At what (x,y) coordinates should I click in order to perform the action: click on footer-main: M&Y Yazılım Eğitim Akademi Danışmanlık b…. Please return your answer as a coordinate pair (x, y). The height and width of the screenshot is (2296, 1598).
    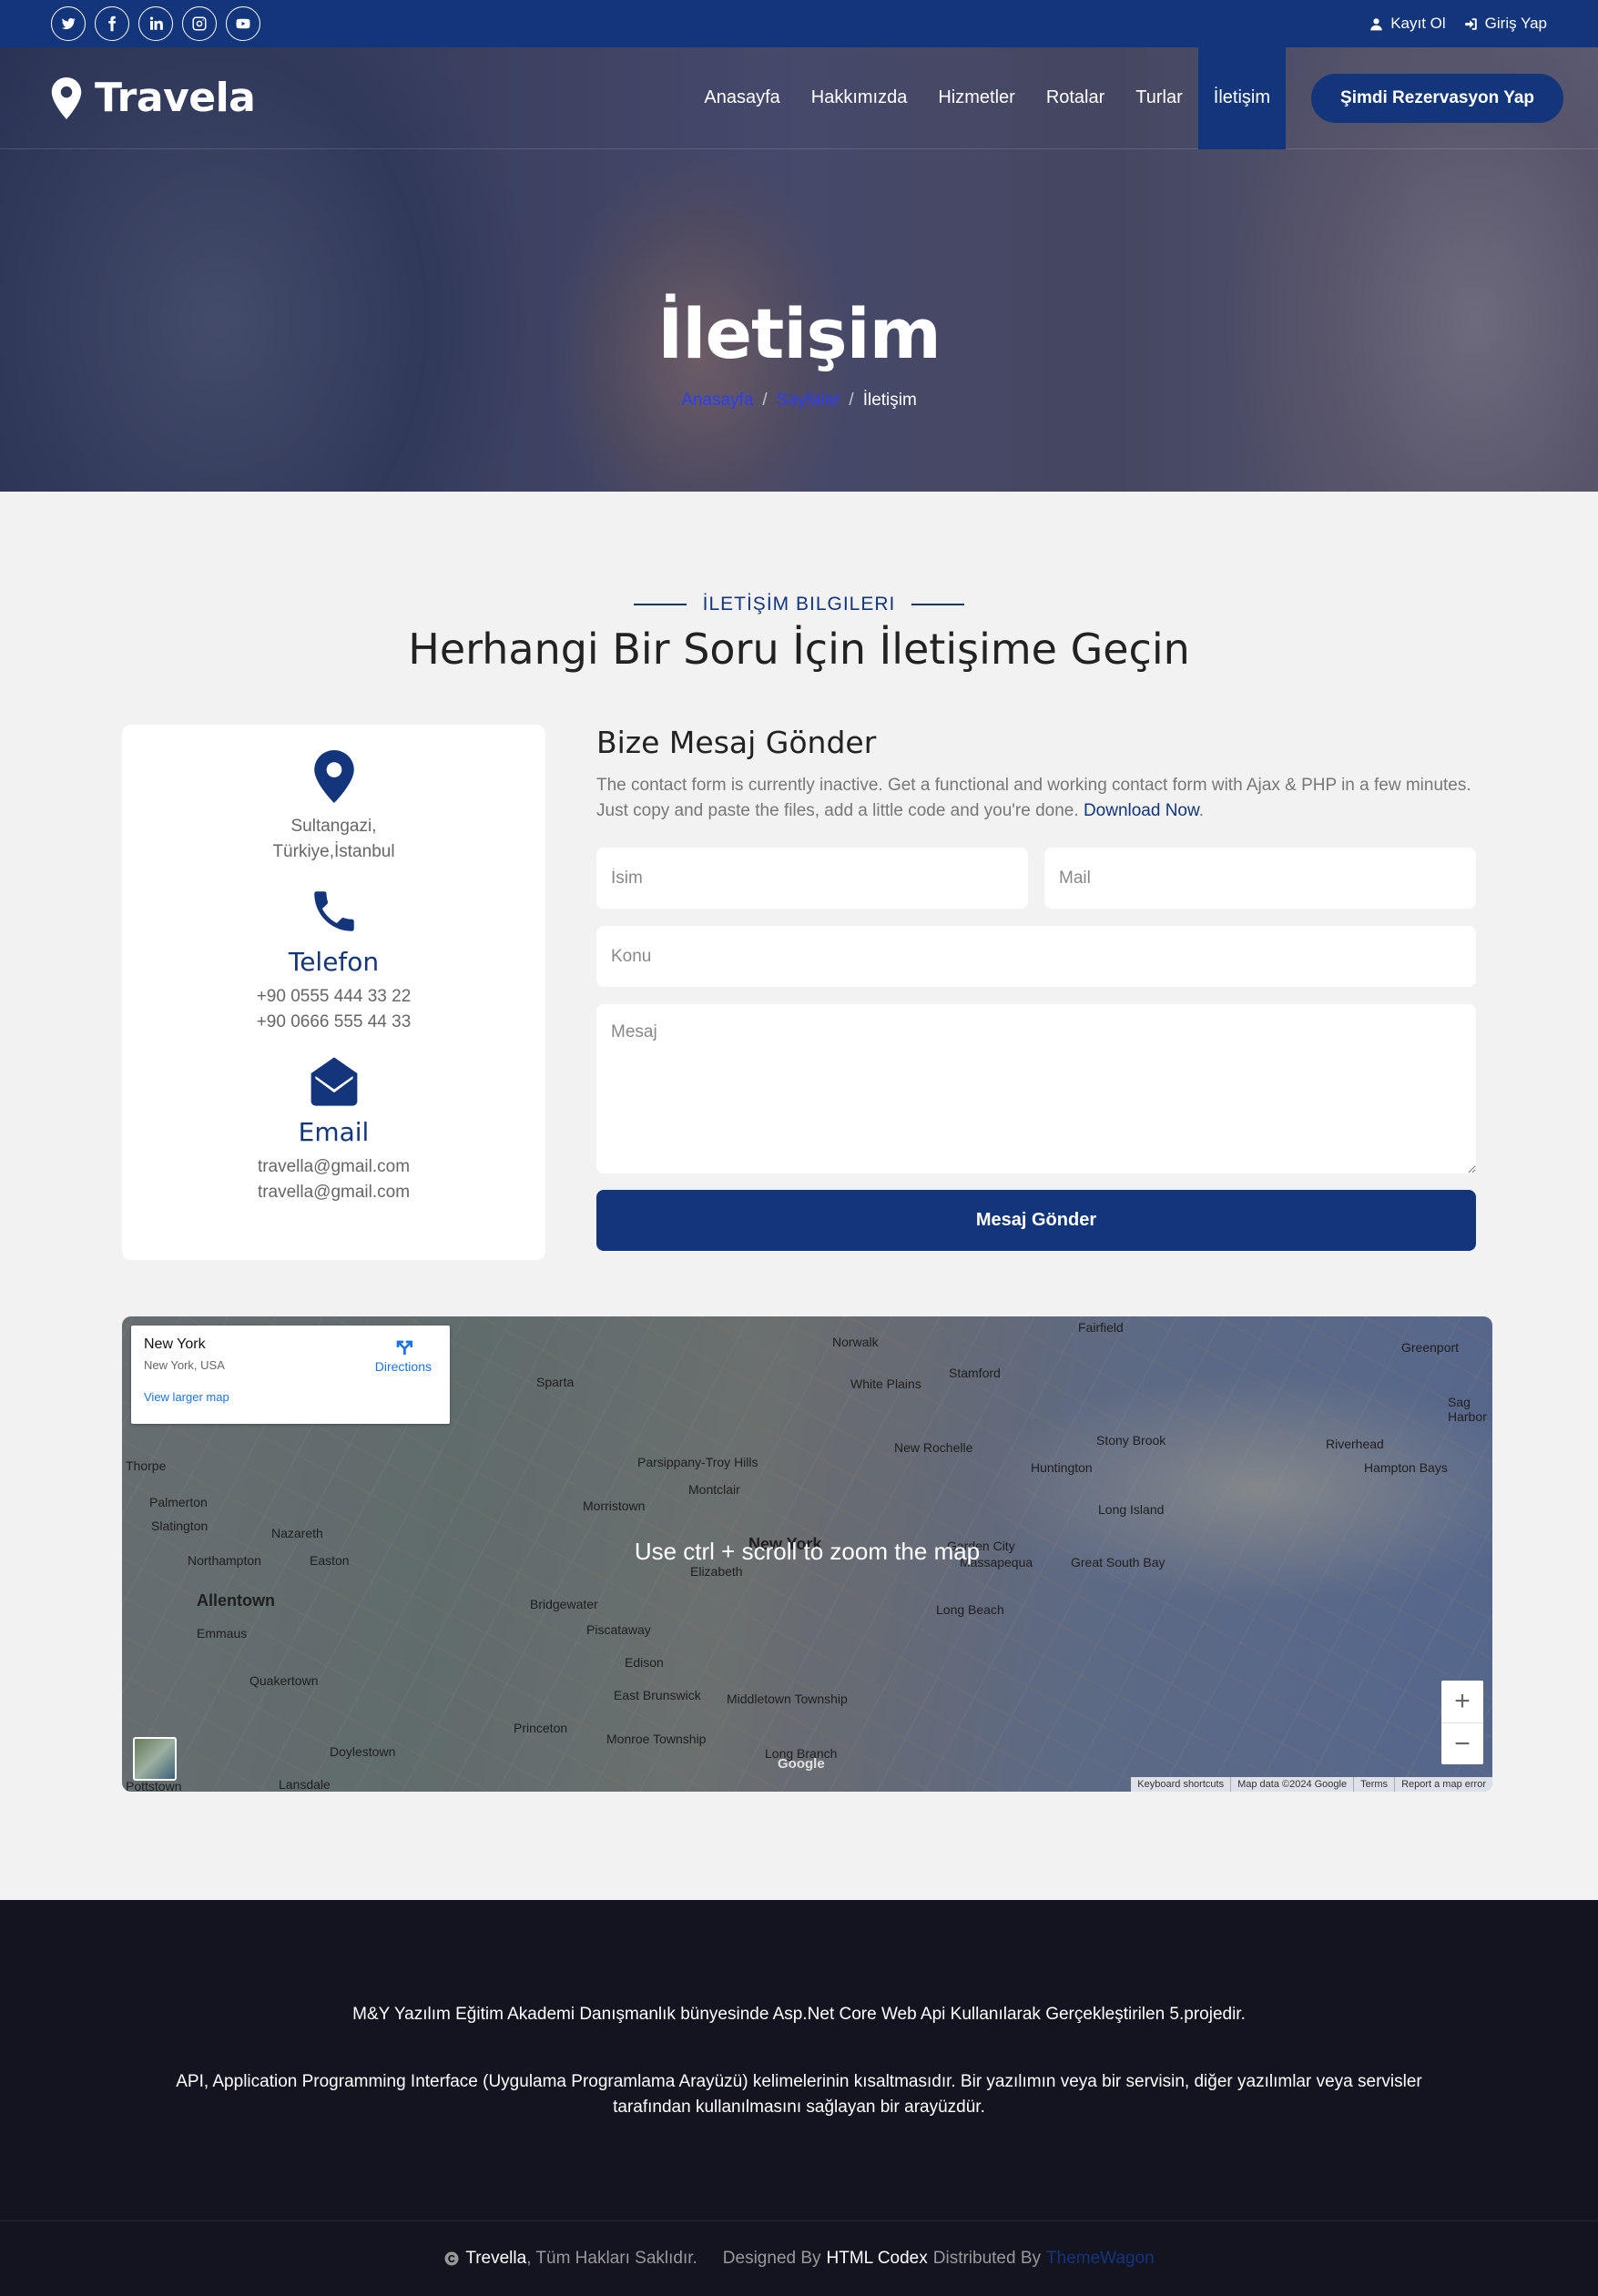
    Looking at the image, I should click on (799, 2060).